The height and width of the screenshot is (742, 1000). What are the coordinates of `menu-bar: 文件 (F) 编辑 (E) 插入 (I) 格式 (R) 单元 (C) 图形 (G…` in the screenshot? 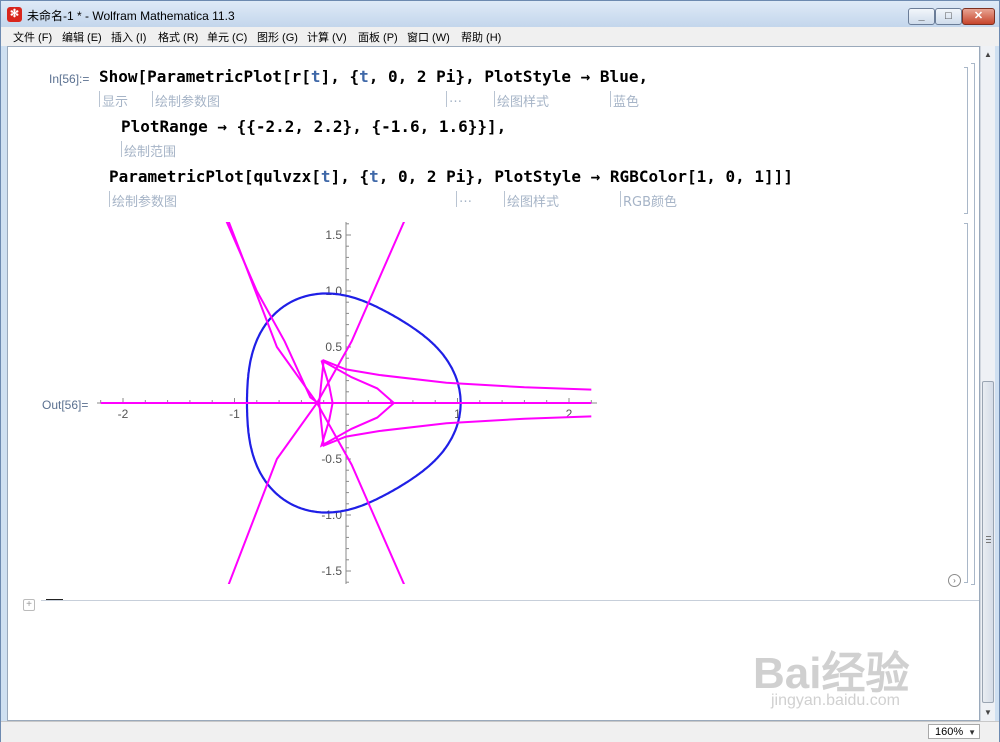 It's located at (500, 36).